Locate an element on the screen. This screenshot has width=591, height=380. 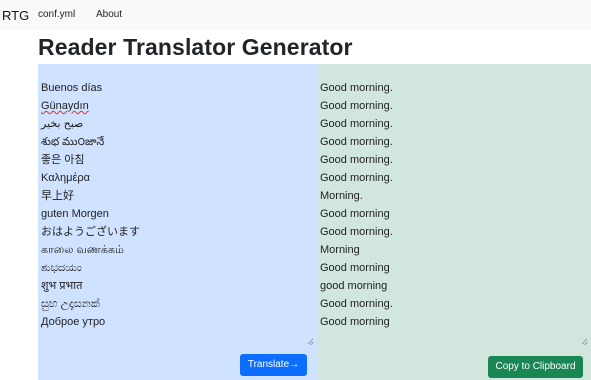
nav-link-conf: conf.yml is located at coordinates (56, 14).